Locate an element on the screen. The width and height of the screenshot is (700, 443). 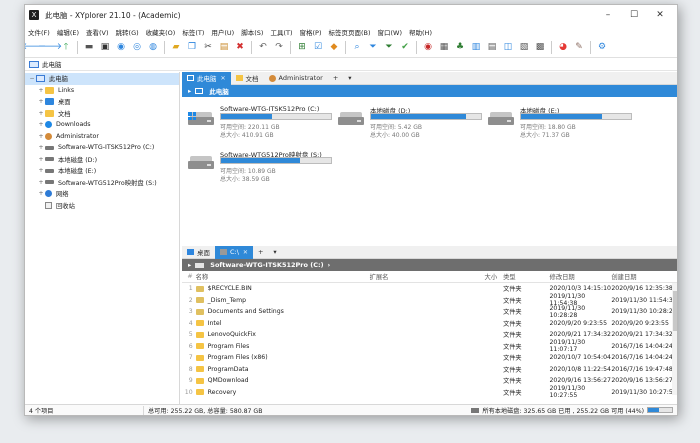
dual-pane-icon: ◫ is located at coordinates (508, 48).